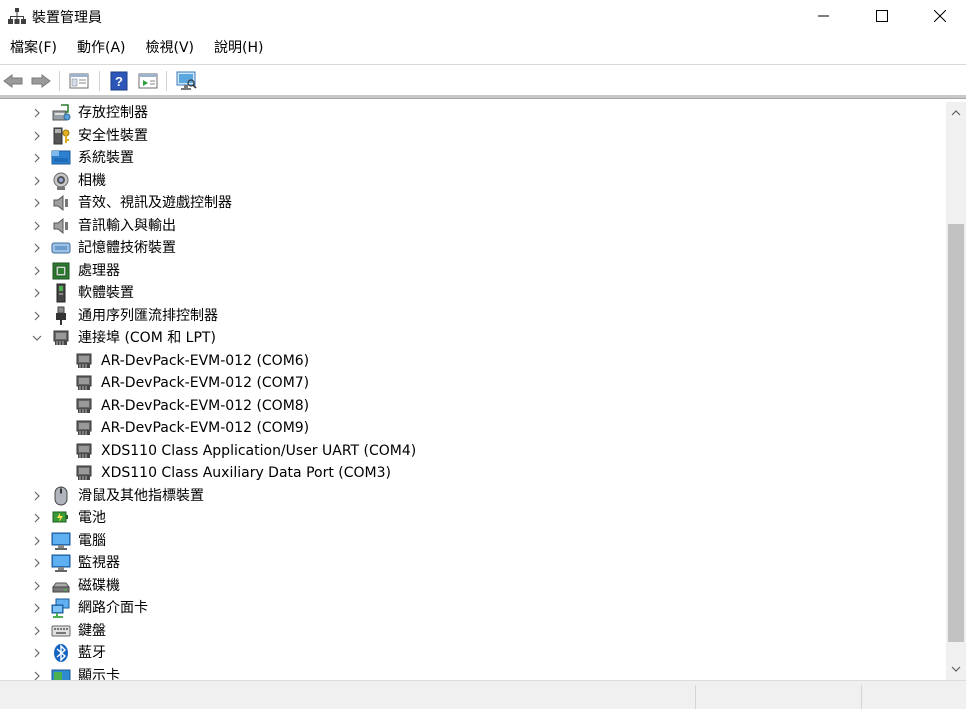  I want to click on computer-icon, so click(61, 541).